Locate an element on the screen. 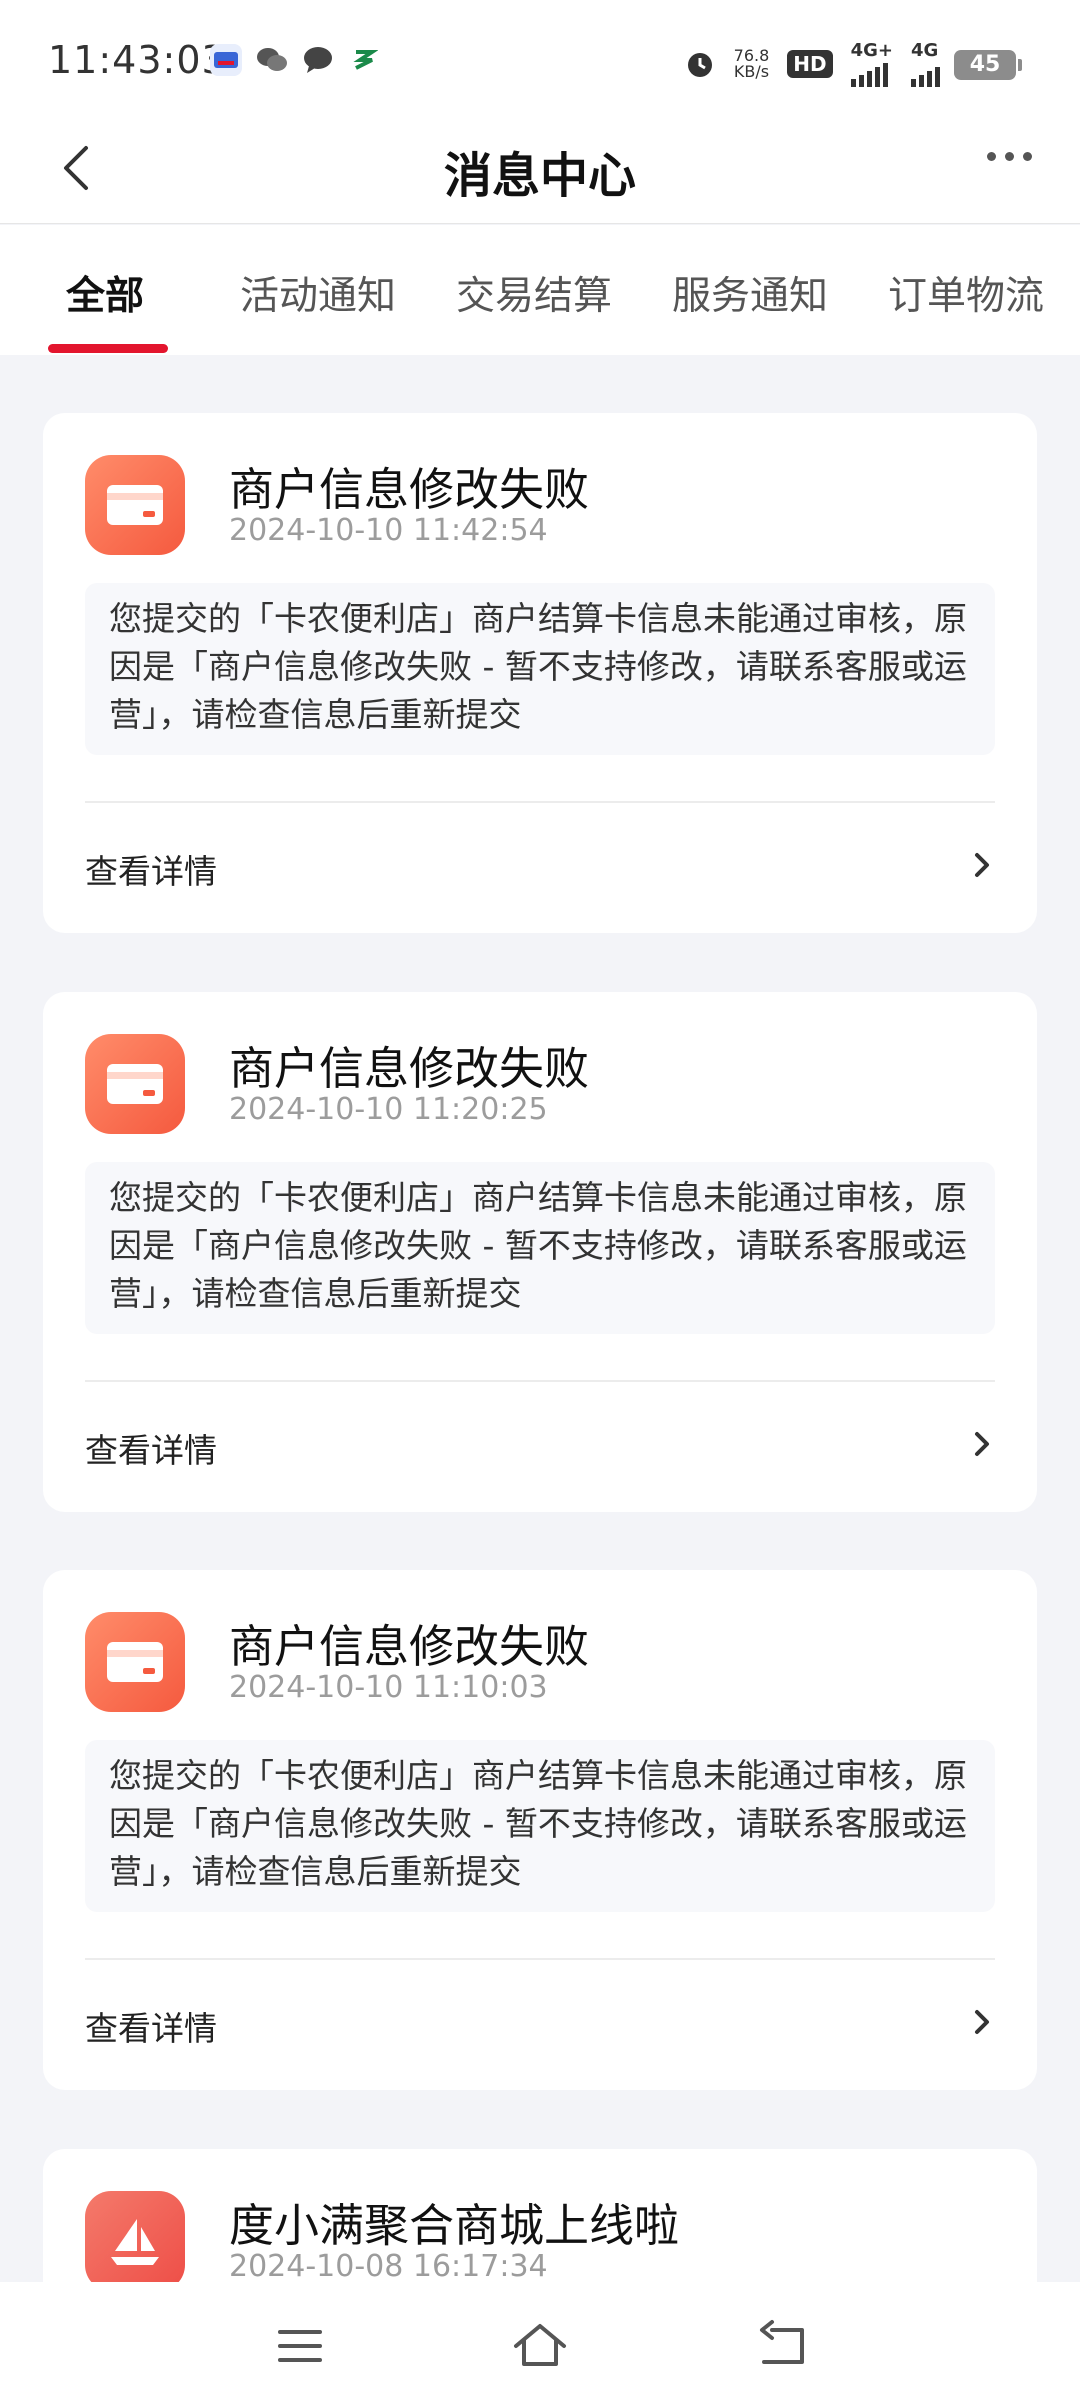 The image size is (1080, 2408). tab-all: 全部 is located at coordinates (105, 293).